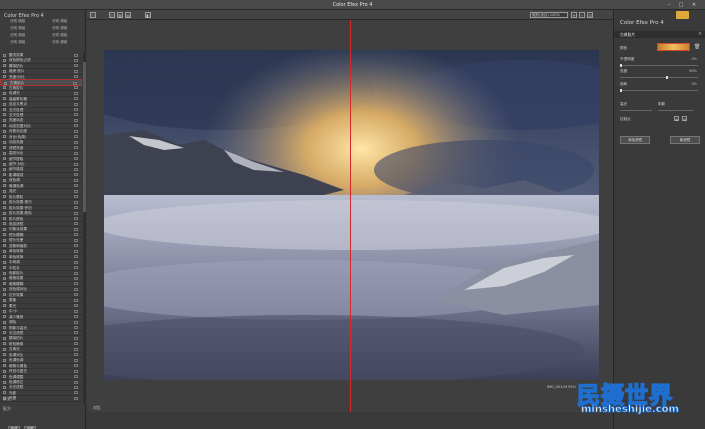  Describe the element at coordinates (590, 15) in the screenshot. I see `fit-icon: ⊡` at that location.